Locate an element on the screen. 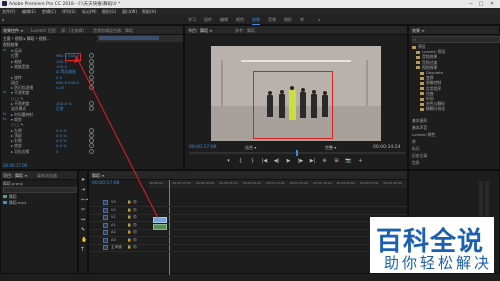  annotation-arrow-line is located at coordinates (117, 137).